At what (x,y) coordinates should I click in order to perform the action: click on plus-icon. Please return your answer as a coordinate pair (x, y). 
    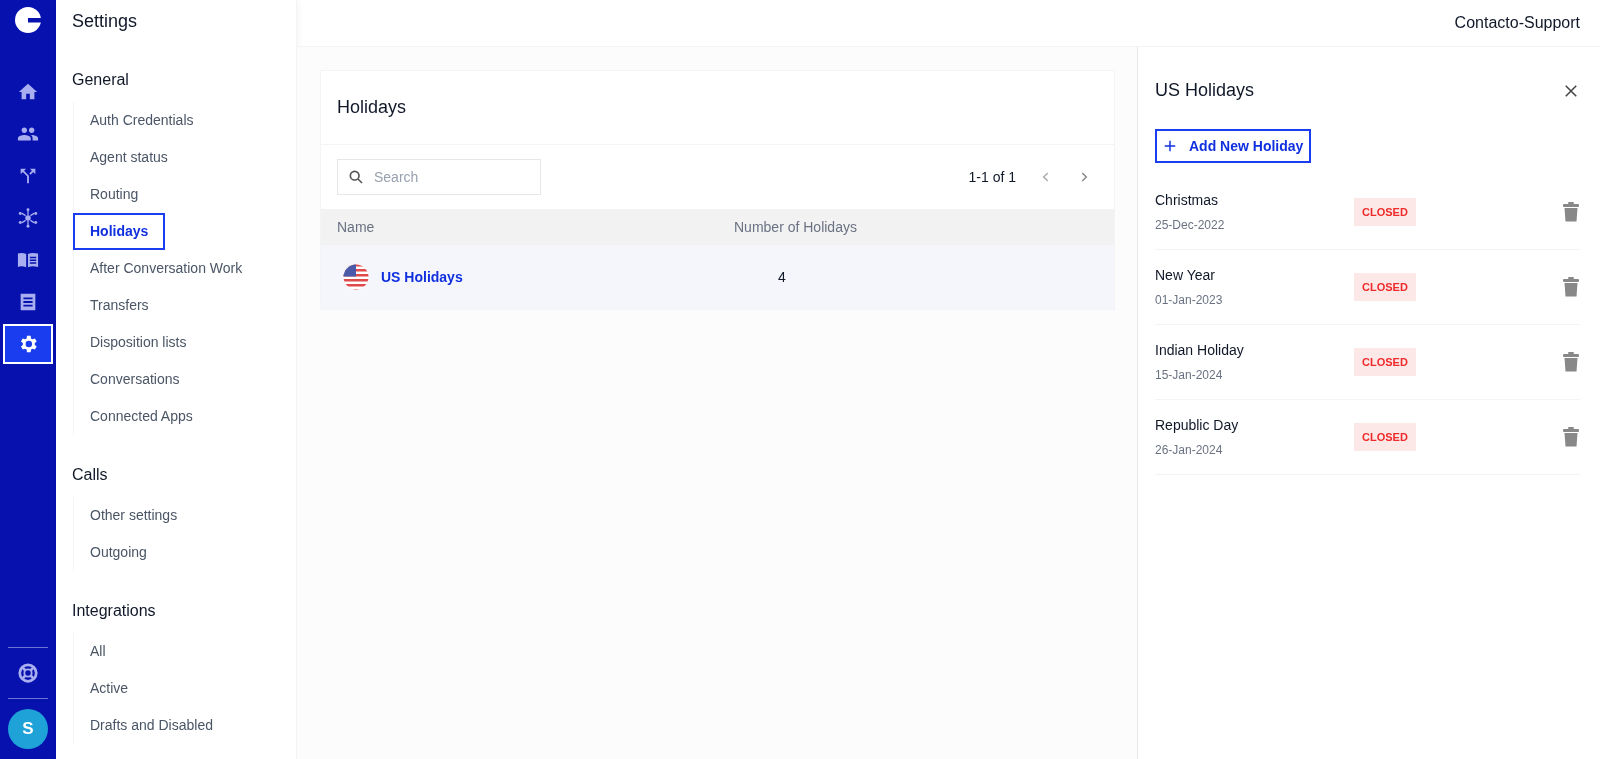
    Looking at the image, I should click on (1170, 146).